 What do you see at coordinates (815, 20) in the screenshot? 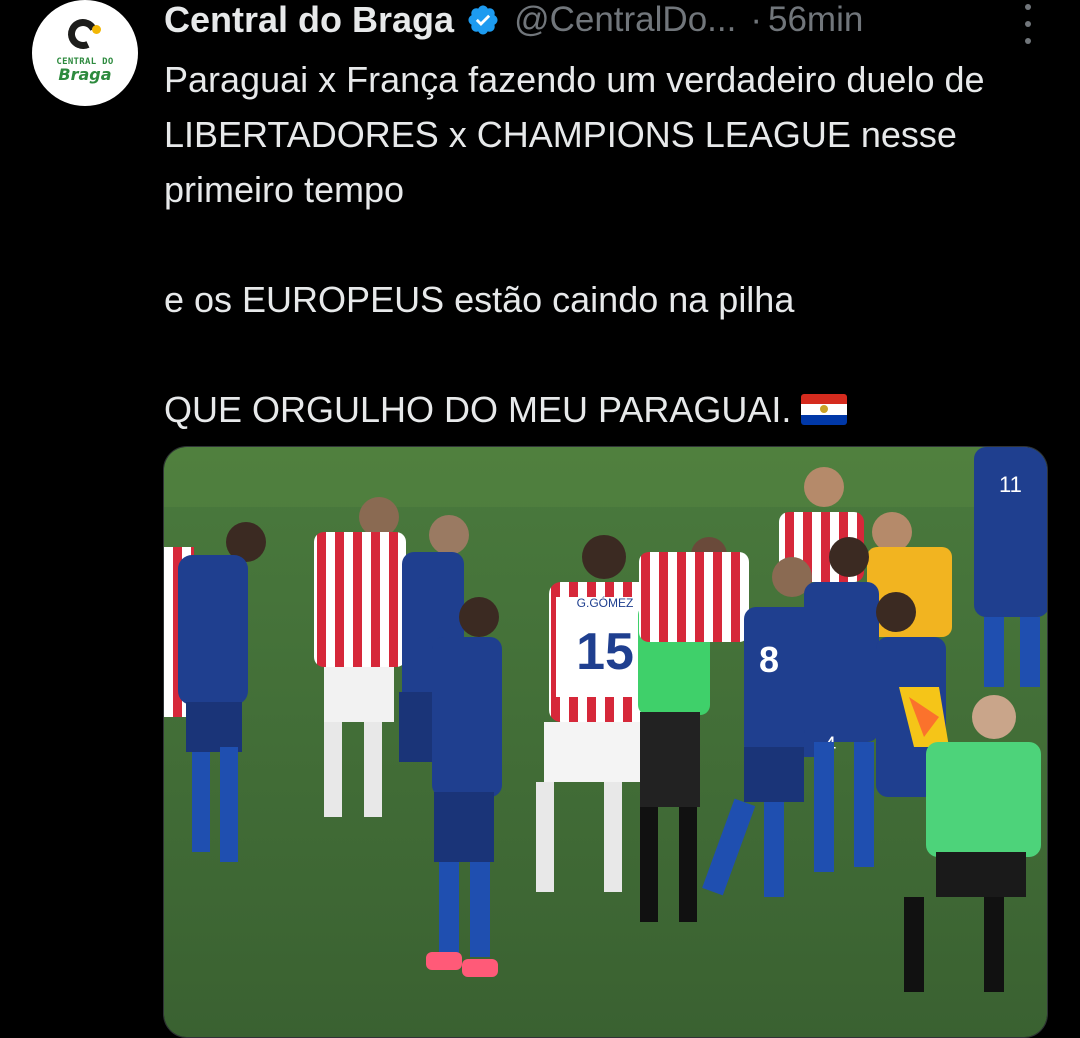
I see `timestamp: 56min` at bounding box center [815, 20].